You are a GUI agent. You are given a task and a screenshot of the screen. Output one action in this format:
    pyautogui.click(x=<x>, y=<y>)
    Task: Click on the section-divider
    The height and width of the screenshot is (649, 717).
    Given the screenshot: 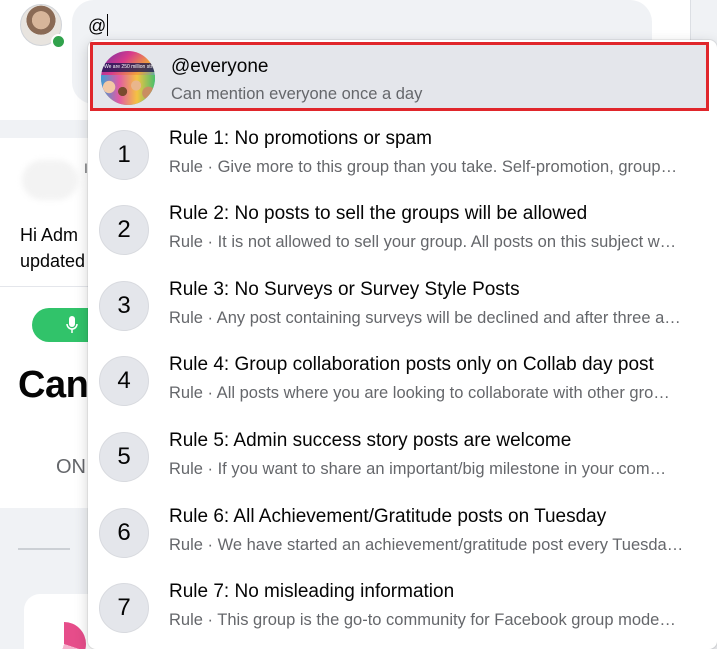 What is the action you would take?
    pyautogui.click(x=44, y=549)
    